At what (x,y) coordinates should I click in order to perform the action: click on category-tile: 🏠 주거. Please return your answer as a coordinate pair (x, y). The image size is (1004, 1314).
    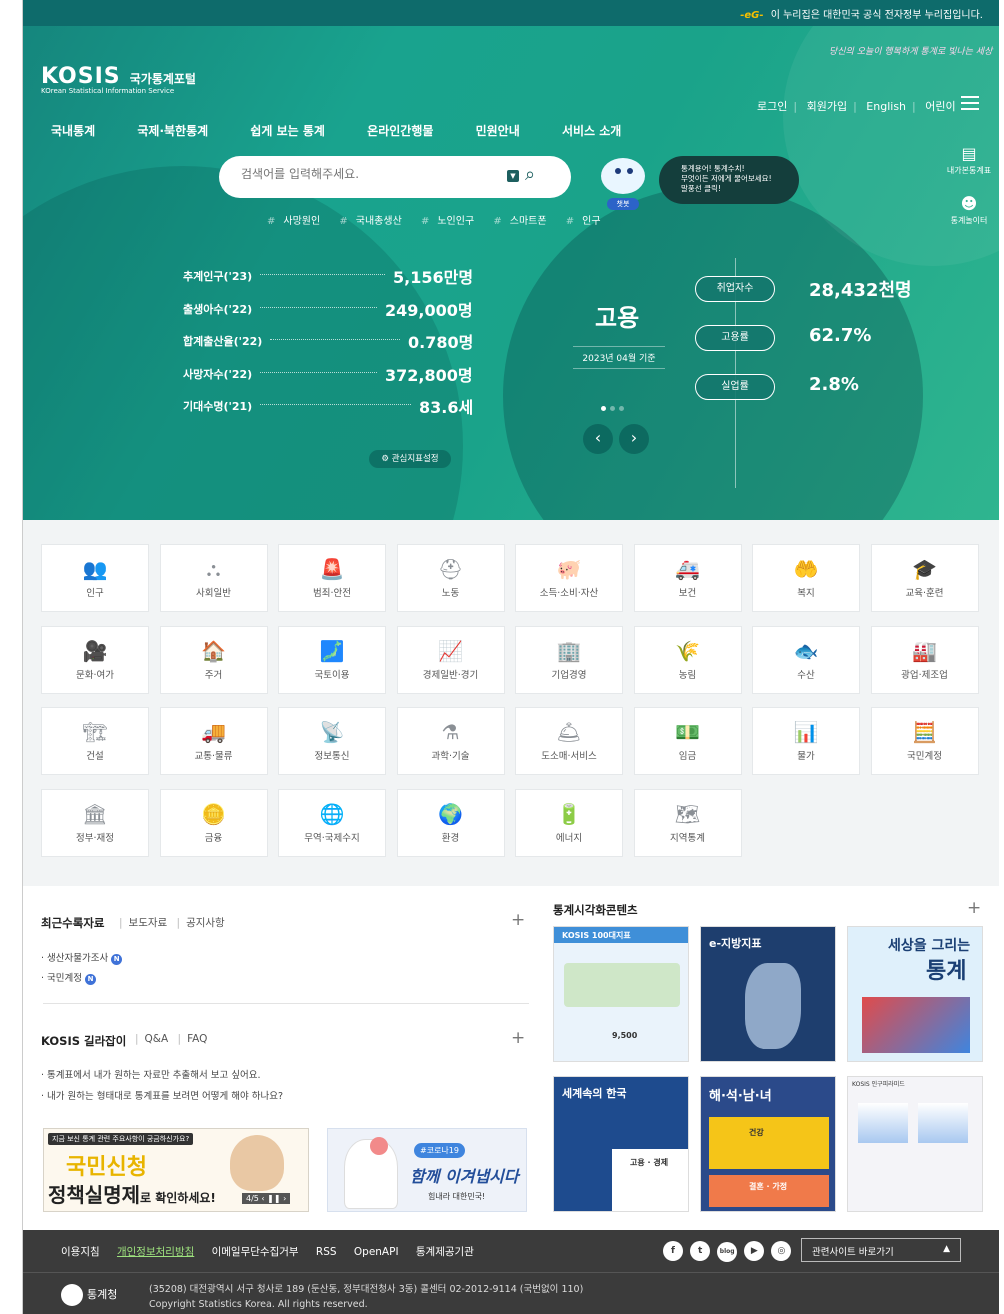
    Looking at the image, I should click on (213, 659).